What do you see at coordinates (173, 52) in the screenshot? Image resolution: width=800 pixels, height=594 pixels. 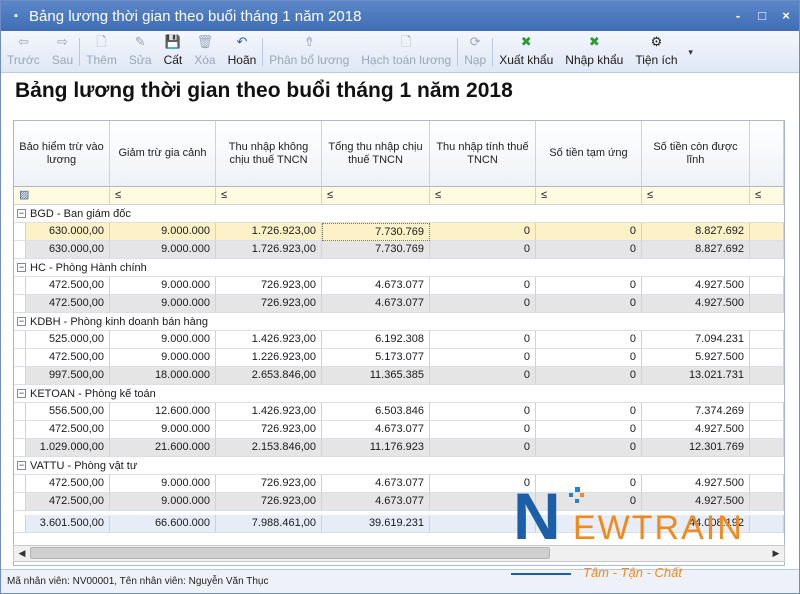 I see `toolbar-button-4: 💾 Cất` at bounding box center [173, 52].